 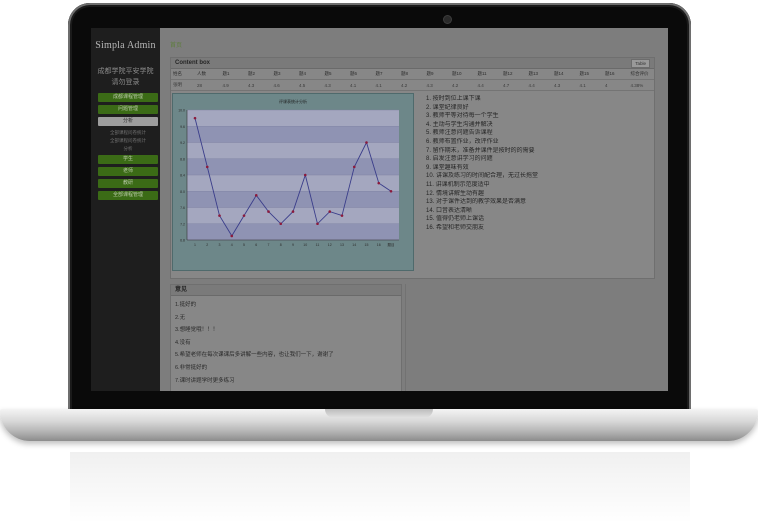 What do you see at coordinates (128, 159) in the screenshot?
I see `sidebar-item-students: 学生` at bounding box center [128, 159].